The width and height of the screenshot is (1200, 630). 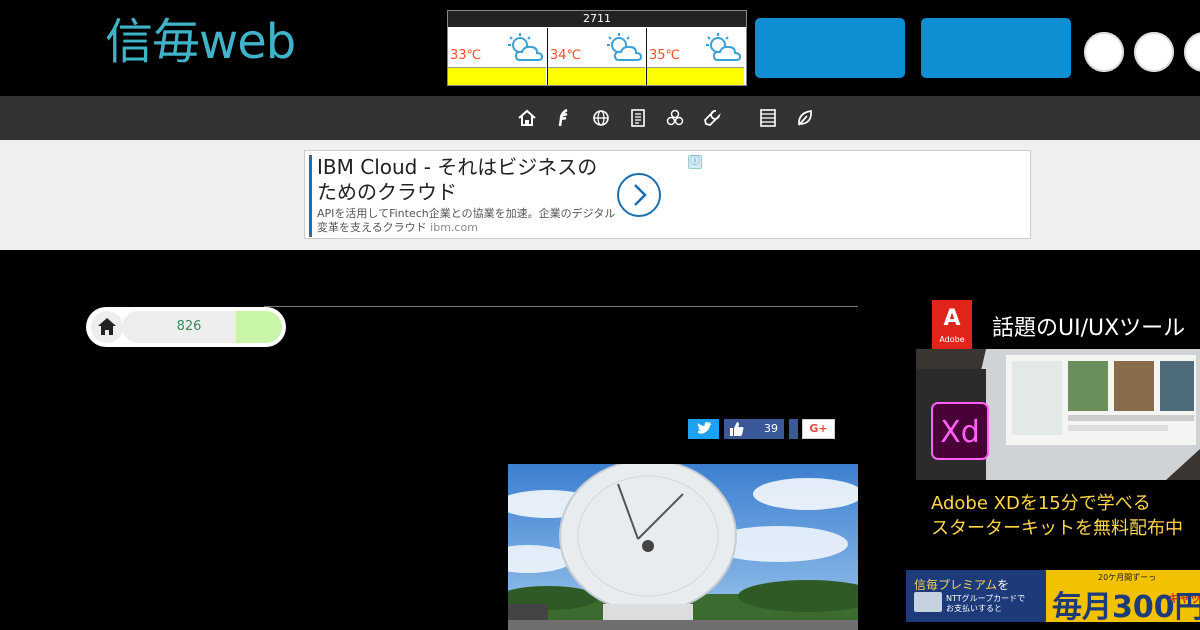 I want to click on feather-icon, so click(x=564, y=118).